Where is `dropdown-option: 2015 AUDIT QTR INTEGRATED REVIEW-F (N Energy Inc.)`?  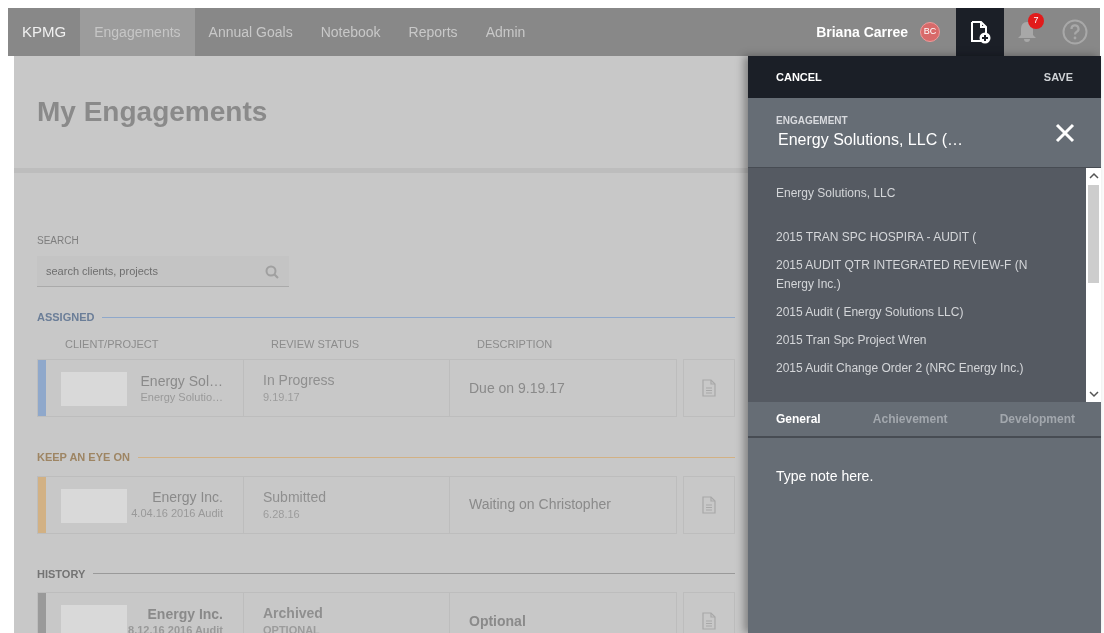
dropdown-option: 2015 AUDIT QTR INTEGRATED REVIEW-F (N Energy Inc.) is located at coordinates (916, 275).